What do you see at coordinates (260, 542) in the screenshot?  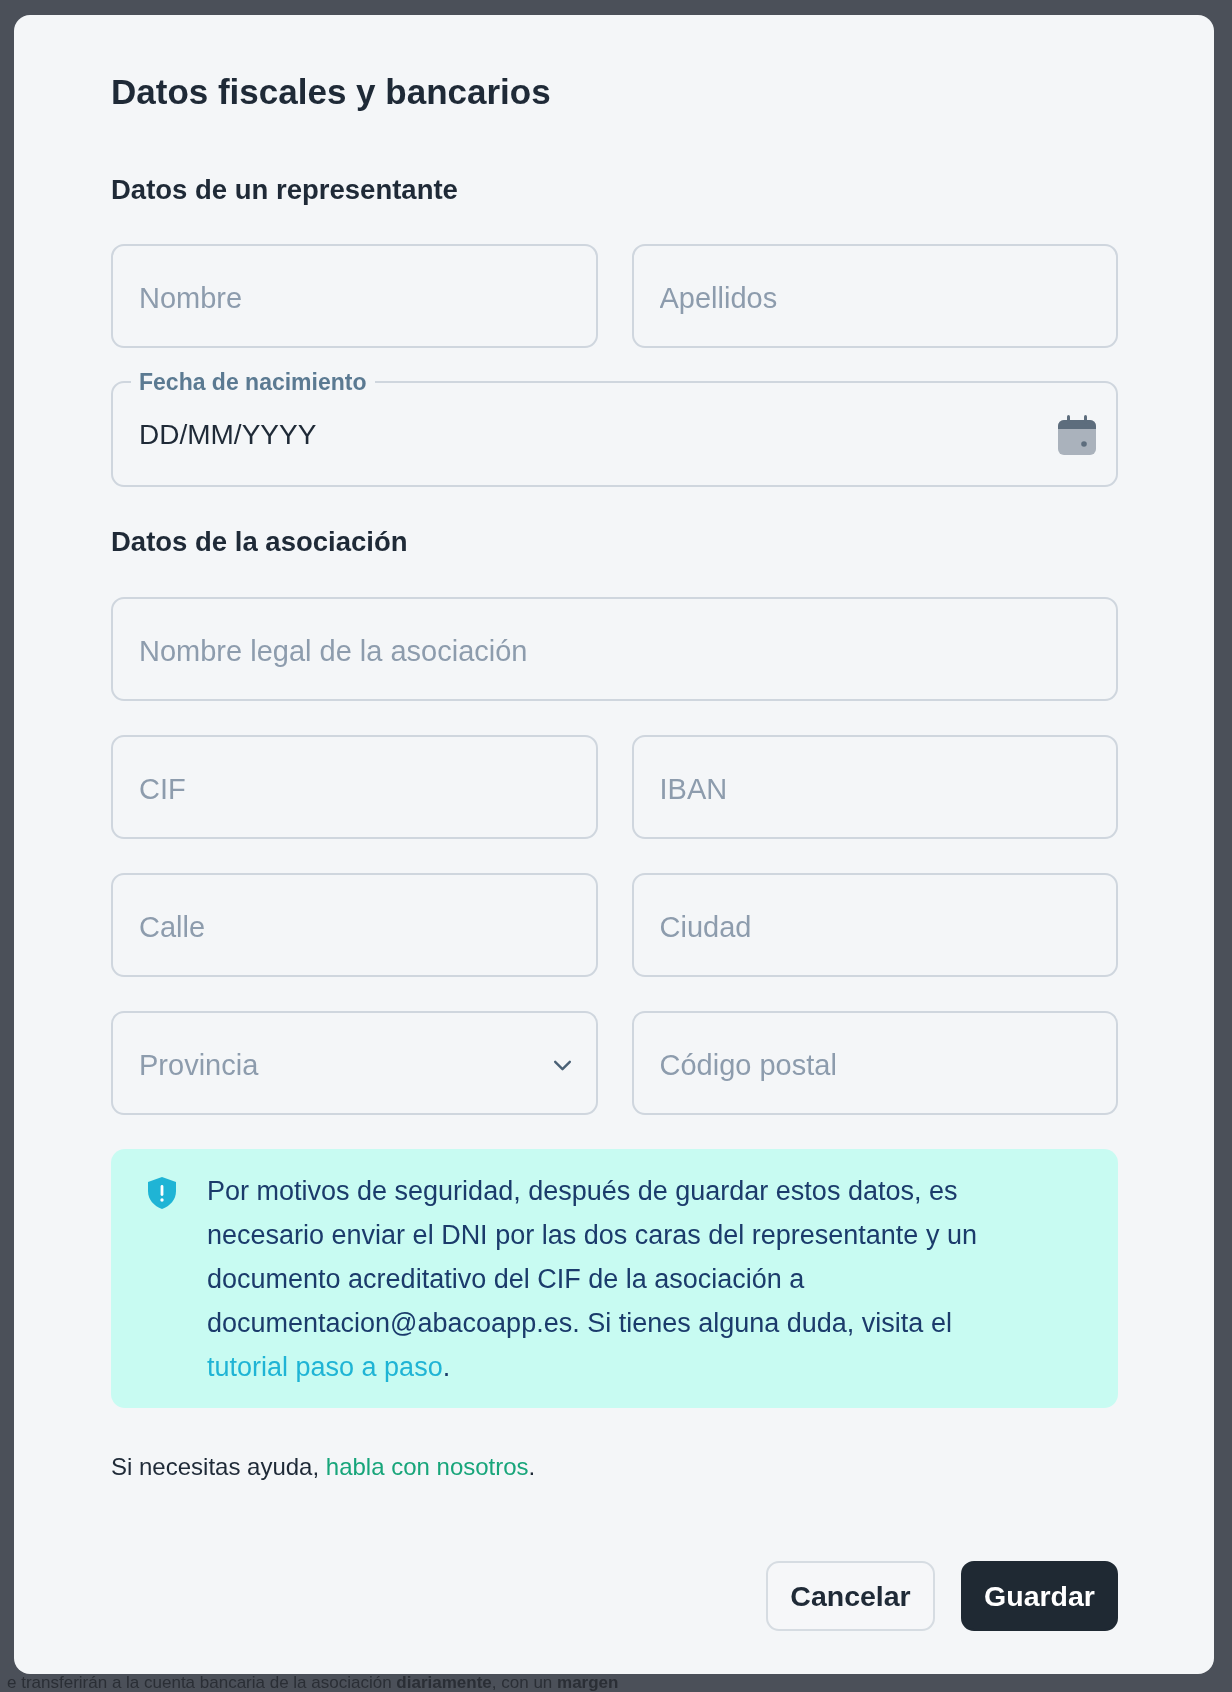 I see `section-heading: Datos de la asociación` at bounding box center [260, 542].